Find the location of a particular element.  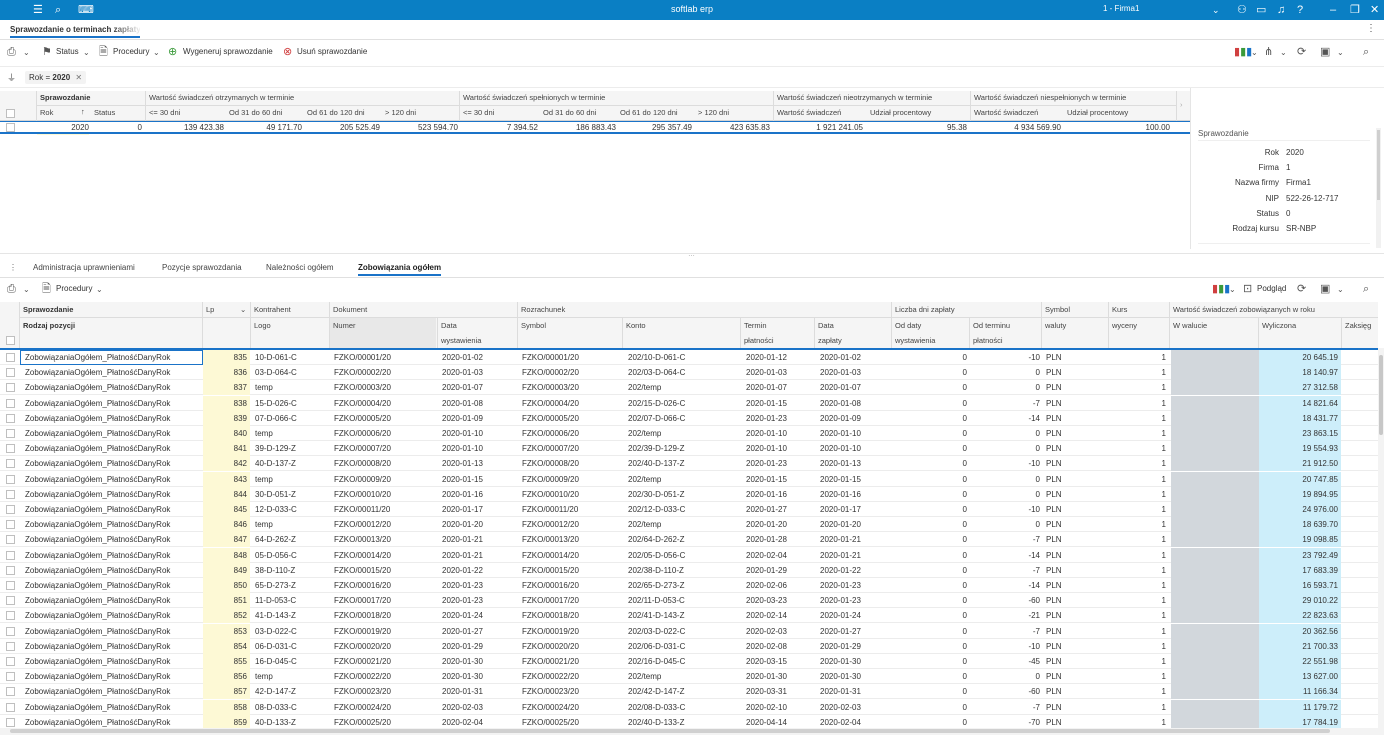

search-icon: ⌕ is located at coordinates (1366, 289).